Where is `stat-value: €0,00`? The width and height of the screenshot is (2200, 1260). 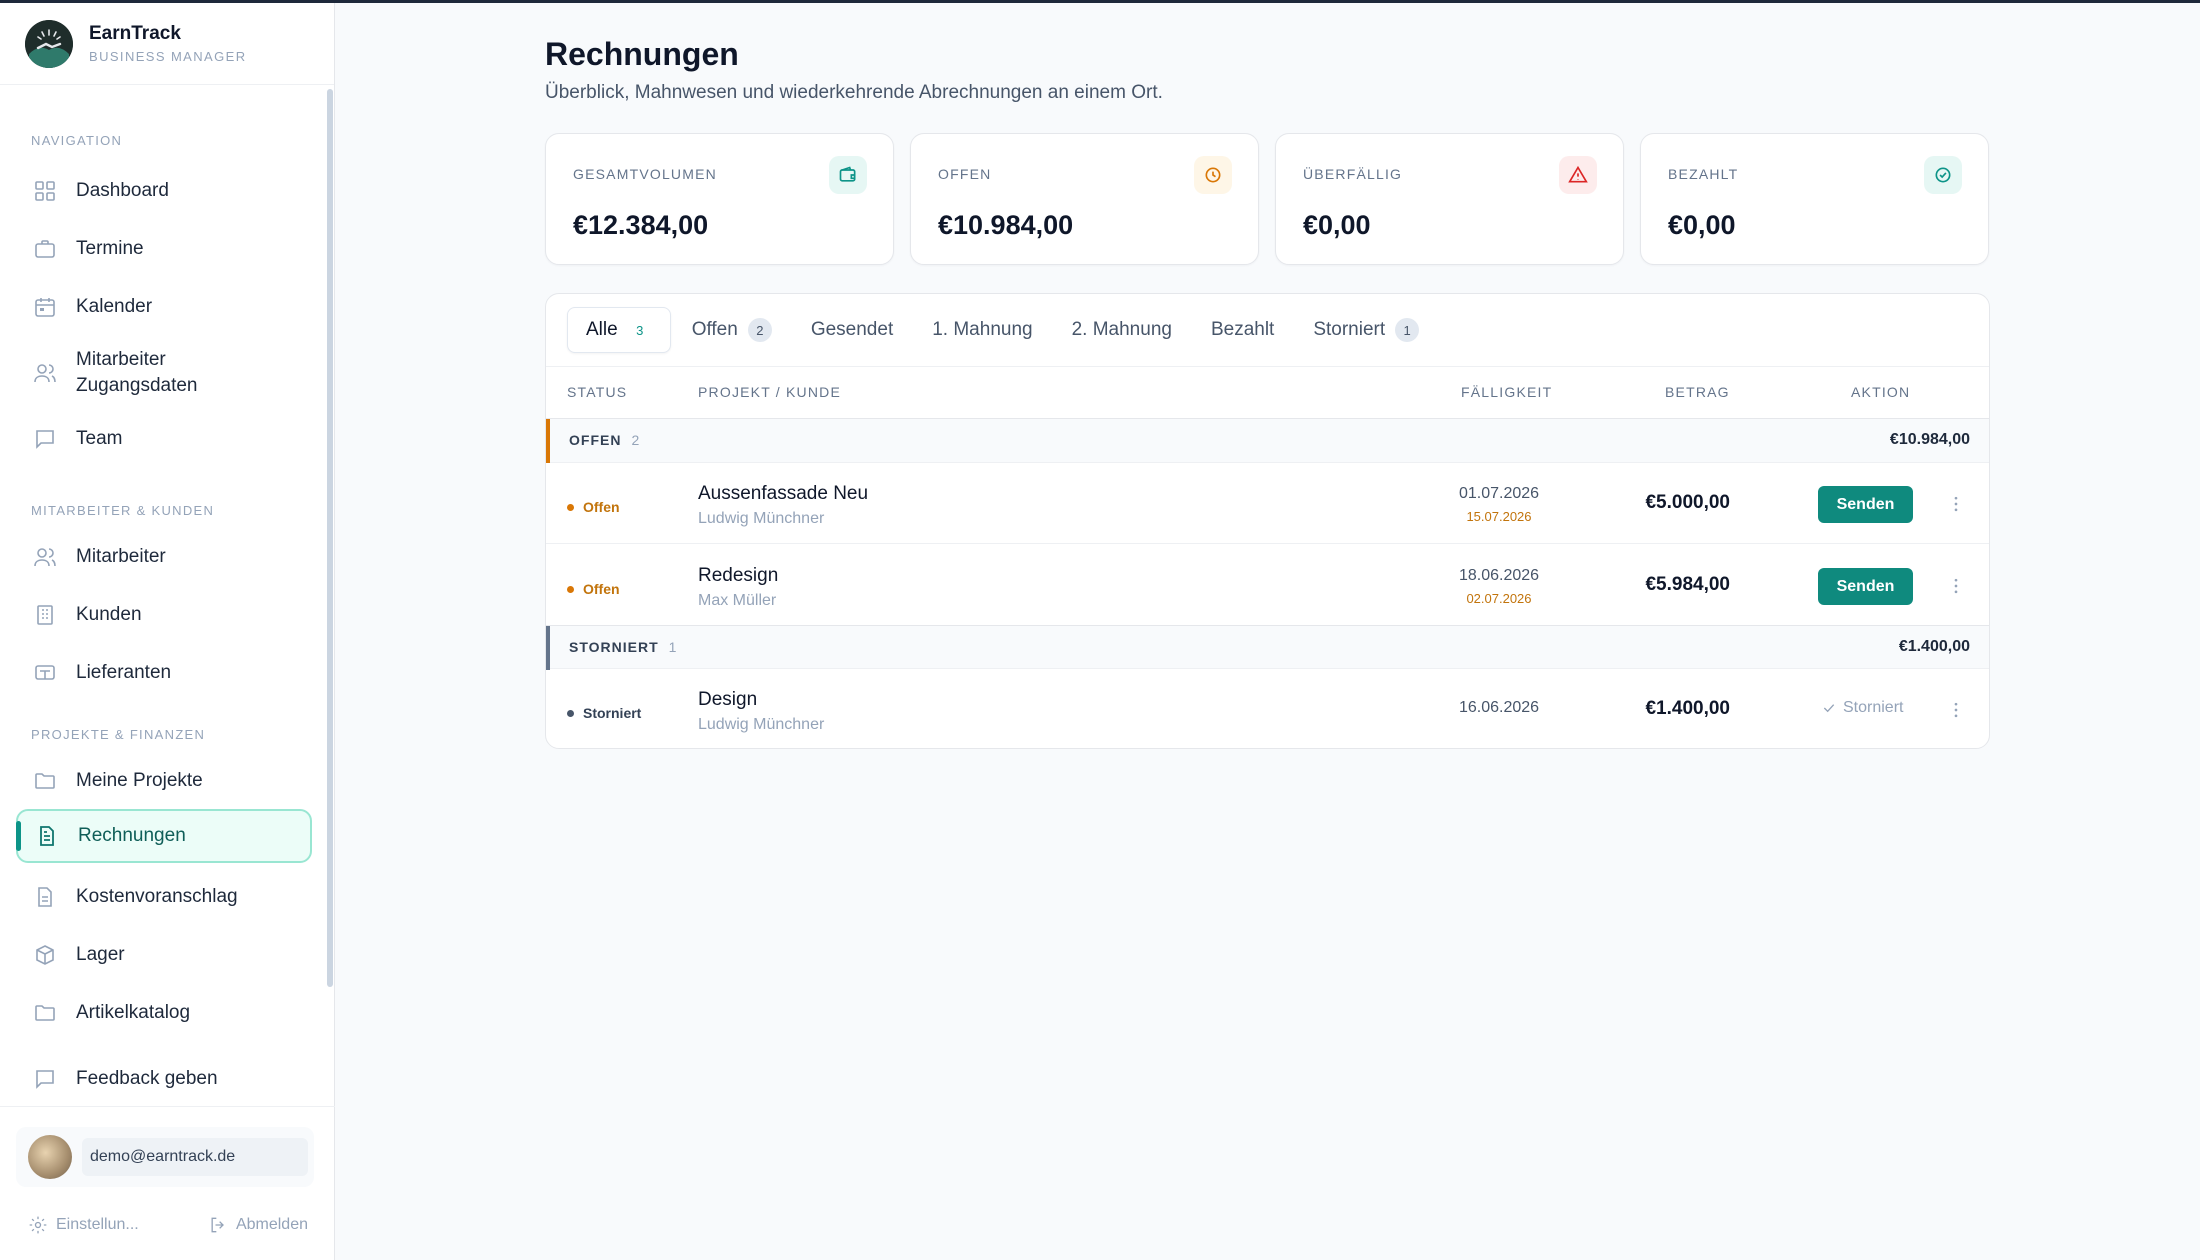
stat-value: €0,00 is located at coordinates (1702, 225).